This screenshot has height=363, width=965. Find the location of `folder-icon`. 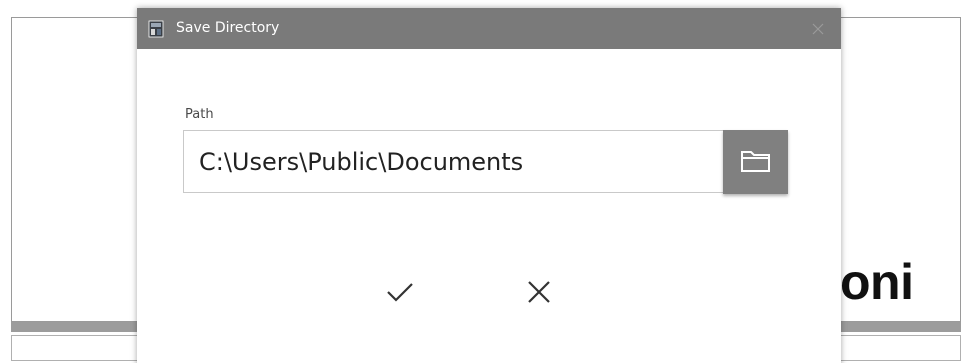

folder-icon is located at coordinates (755, 161).